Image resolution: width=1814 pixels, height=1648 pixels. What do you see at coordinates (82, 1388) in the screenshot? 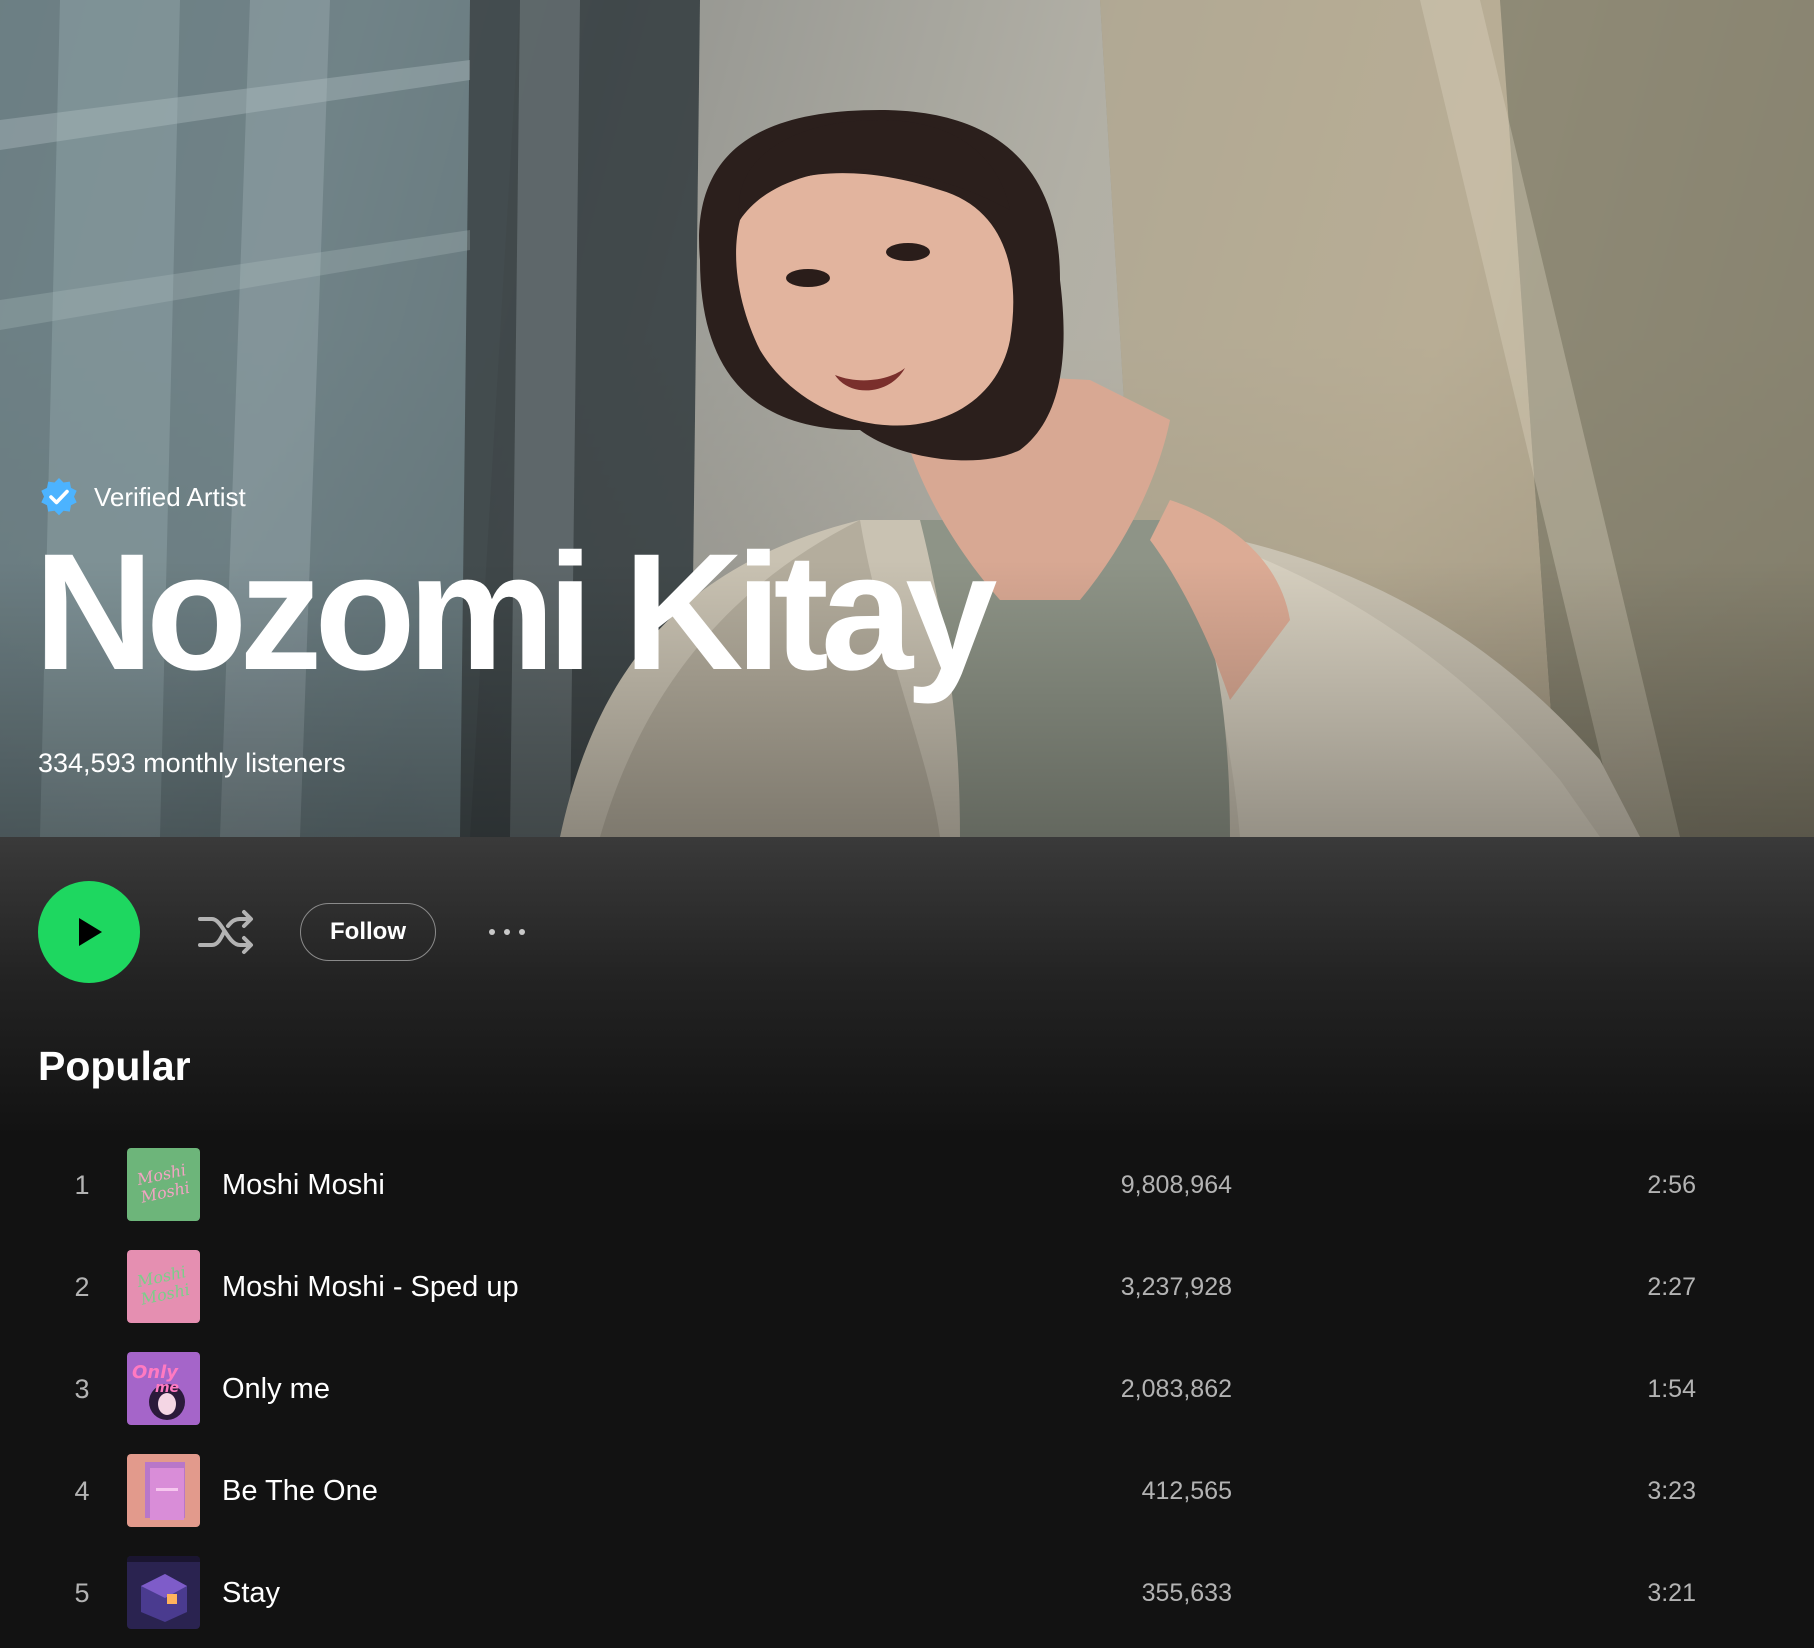
I see `track-number: 3` at bounding box center [82, 1388].